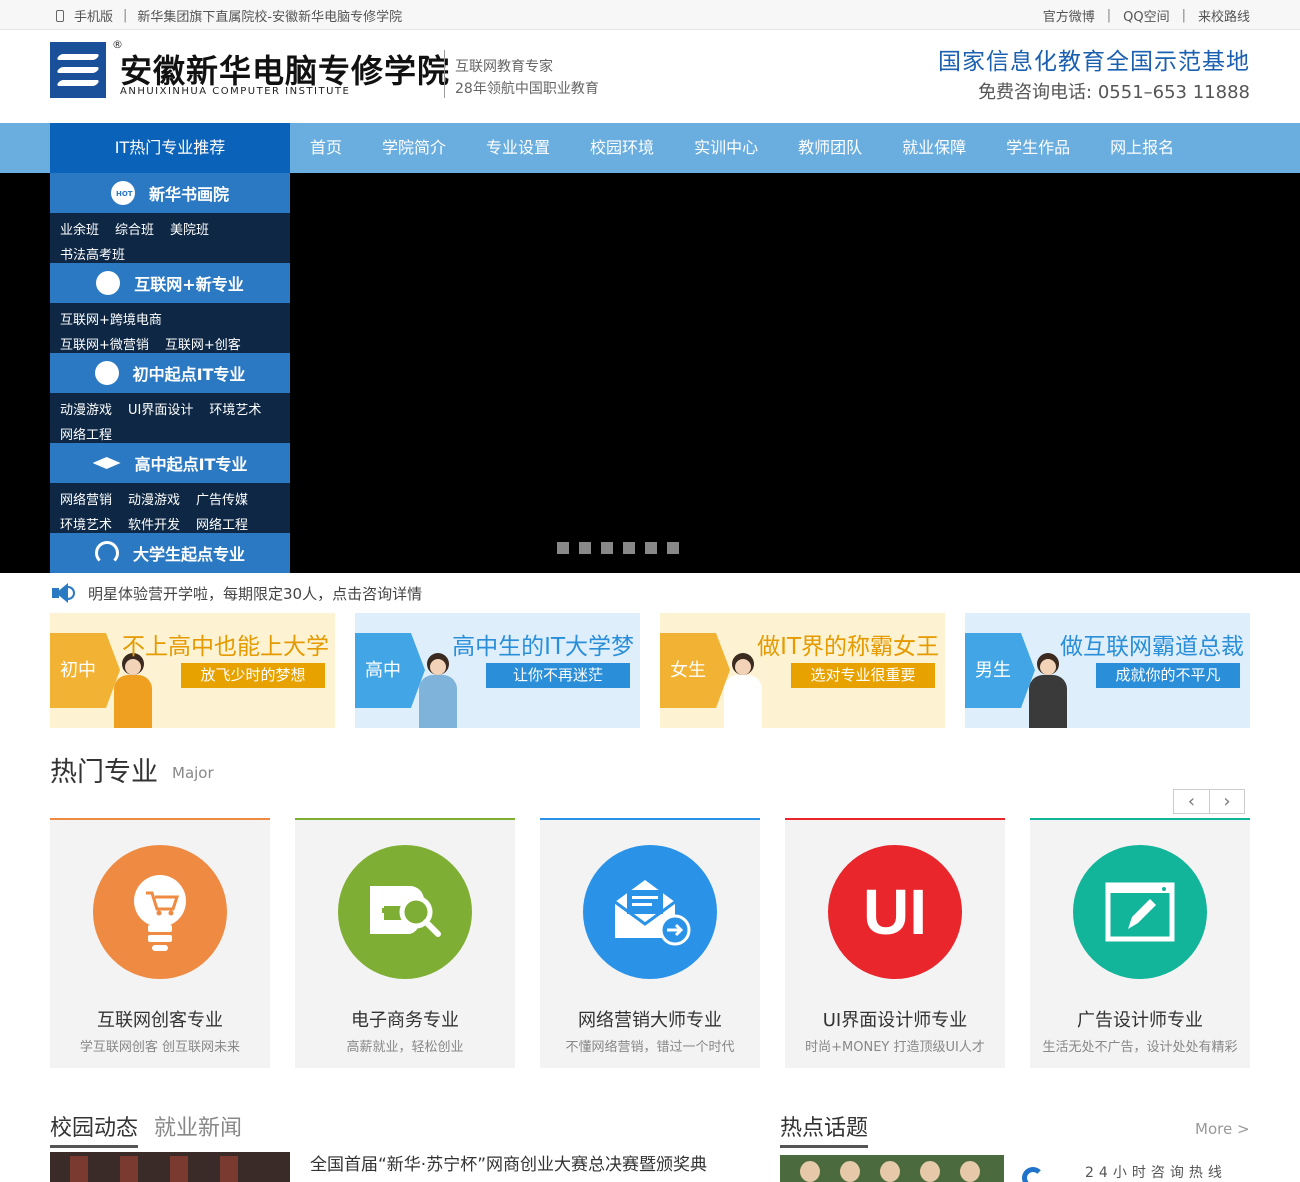 The image size is (1300, 1182). I want to click on mobile-version-link: 手机版, so click(93, 15).